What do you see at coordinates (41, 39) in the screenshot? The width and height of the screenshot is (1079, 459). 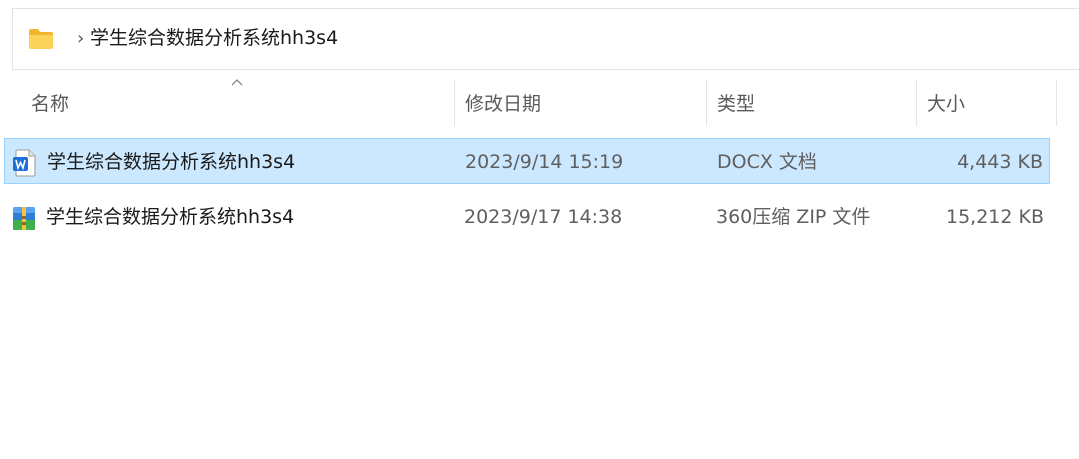 I see `folder-icon` at bounding box center [41, 39].